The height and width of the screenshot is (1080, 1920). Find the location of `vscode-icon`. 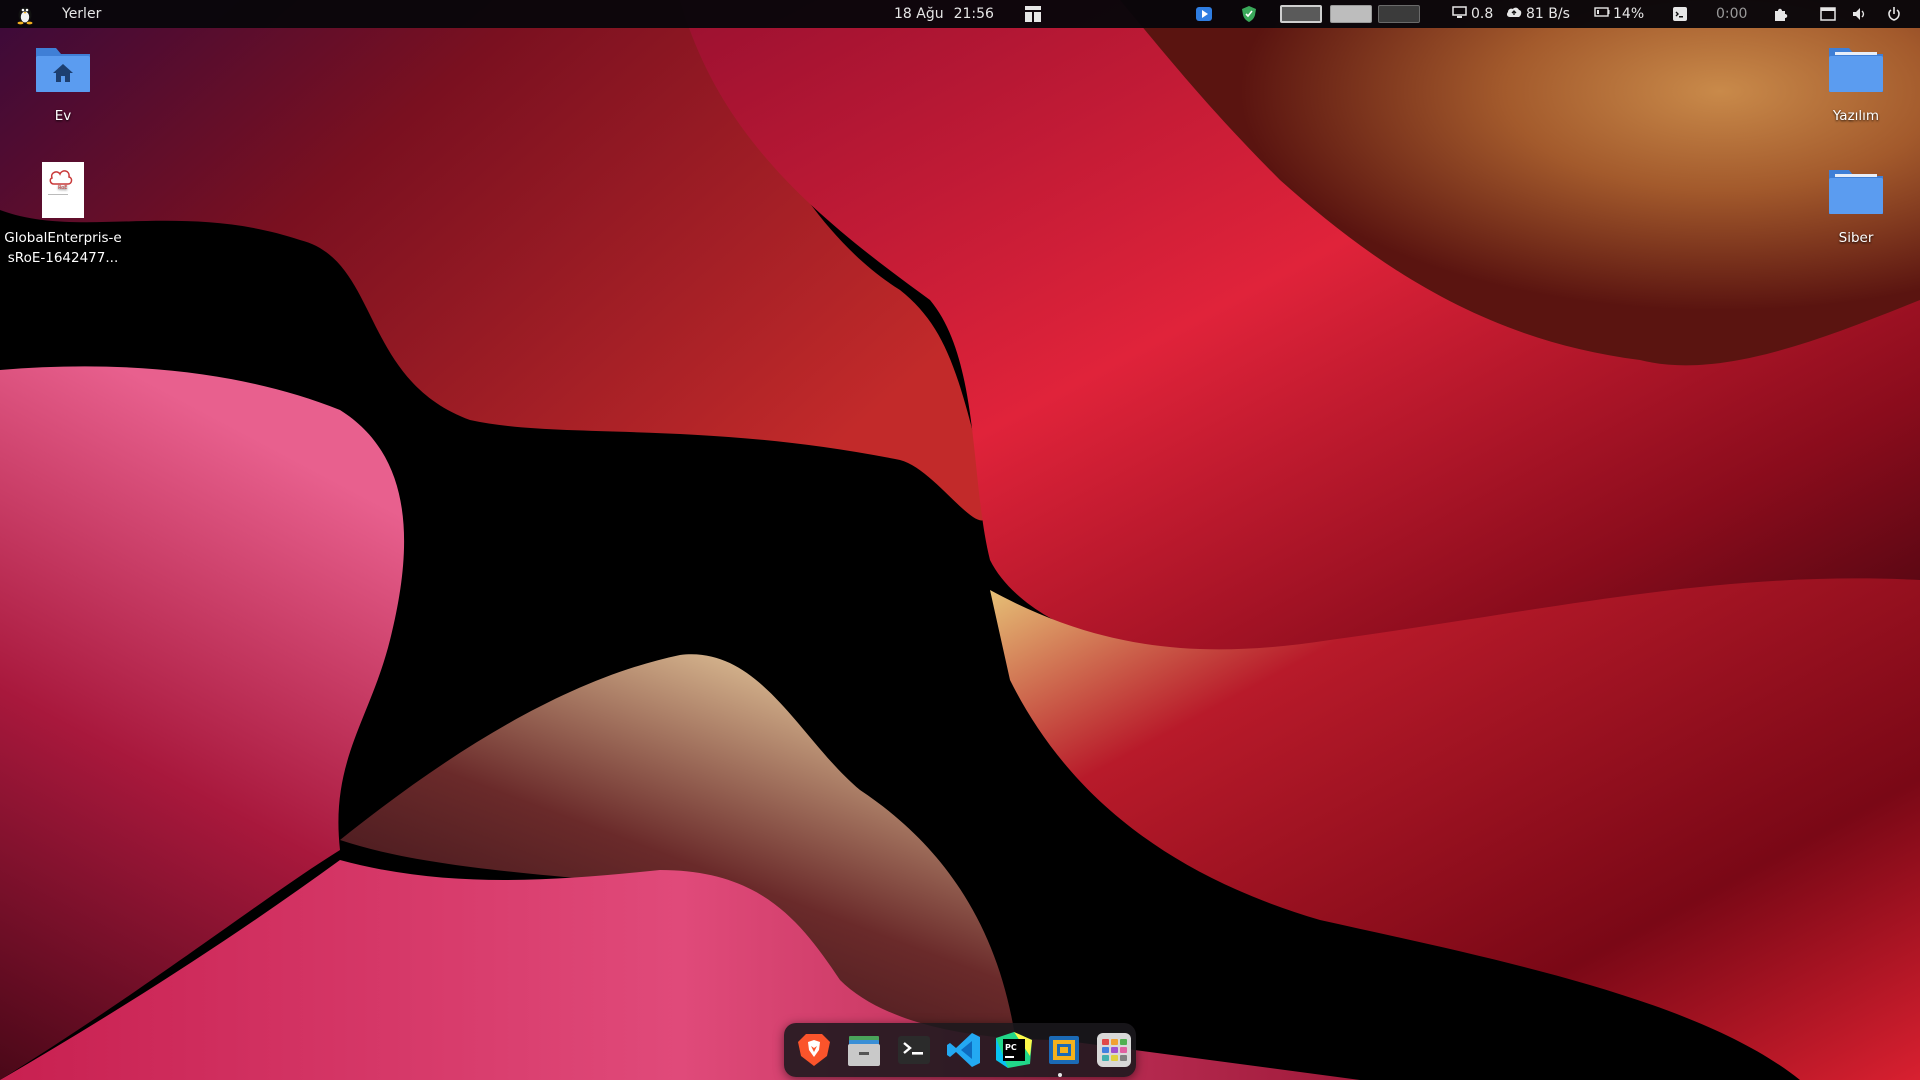

vscode-icon is located at coordinates (964, 1050).